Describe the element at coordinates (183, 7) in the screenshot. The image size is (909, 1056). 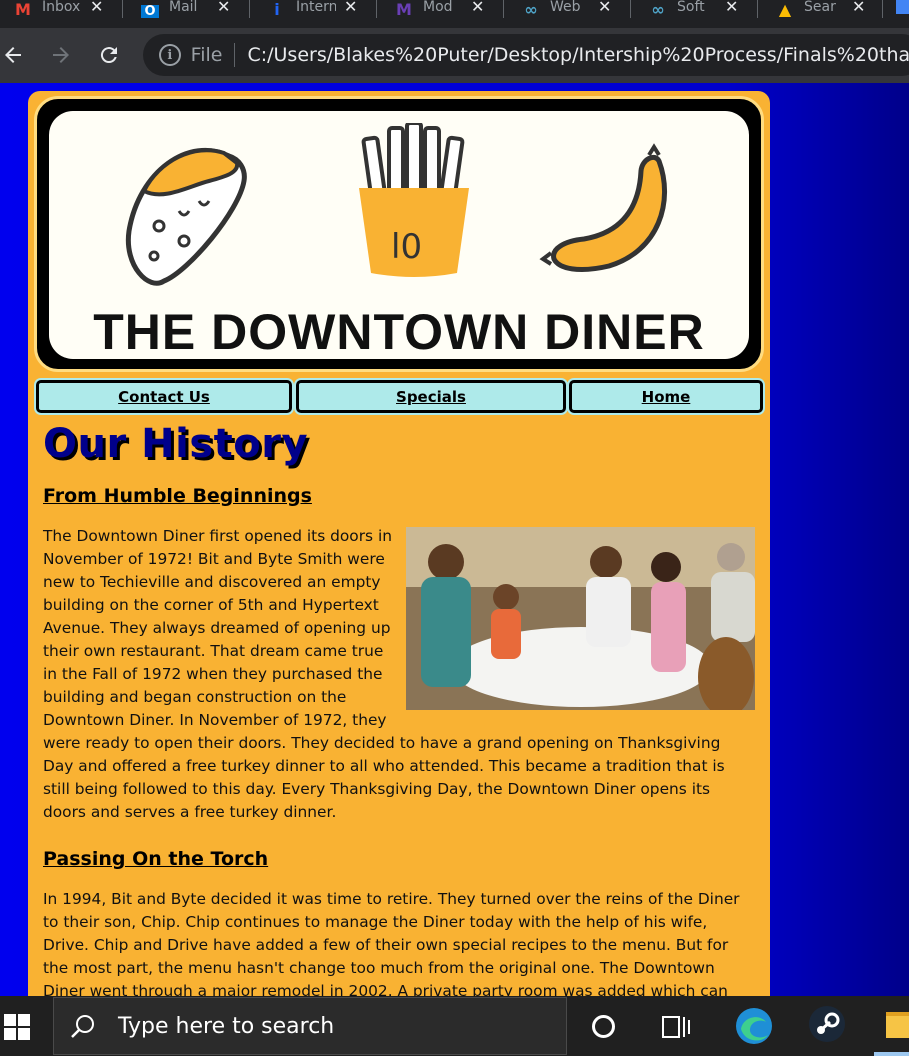
I see `tab-title: Mail` at that location.